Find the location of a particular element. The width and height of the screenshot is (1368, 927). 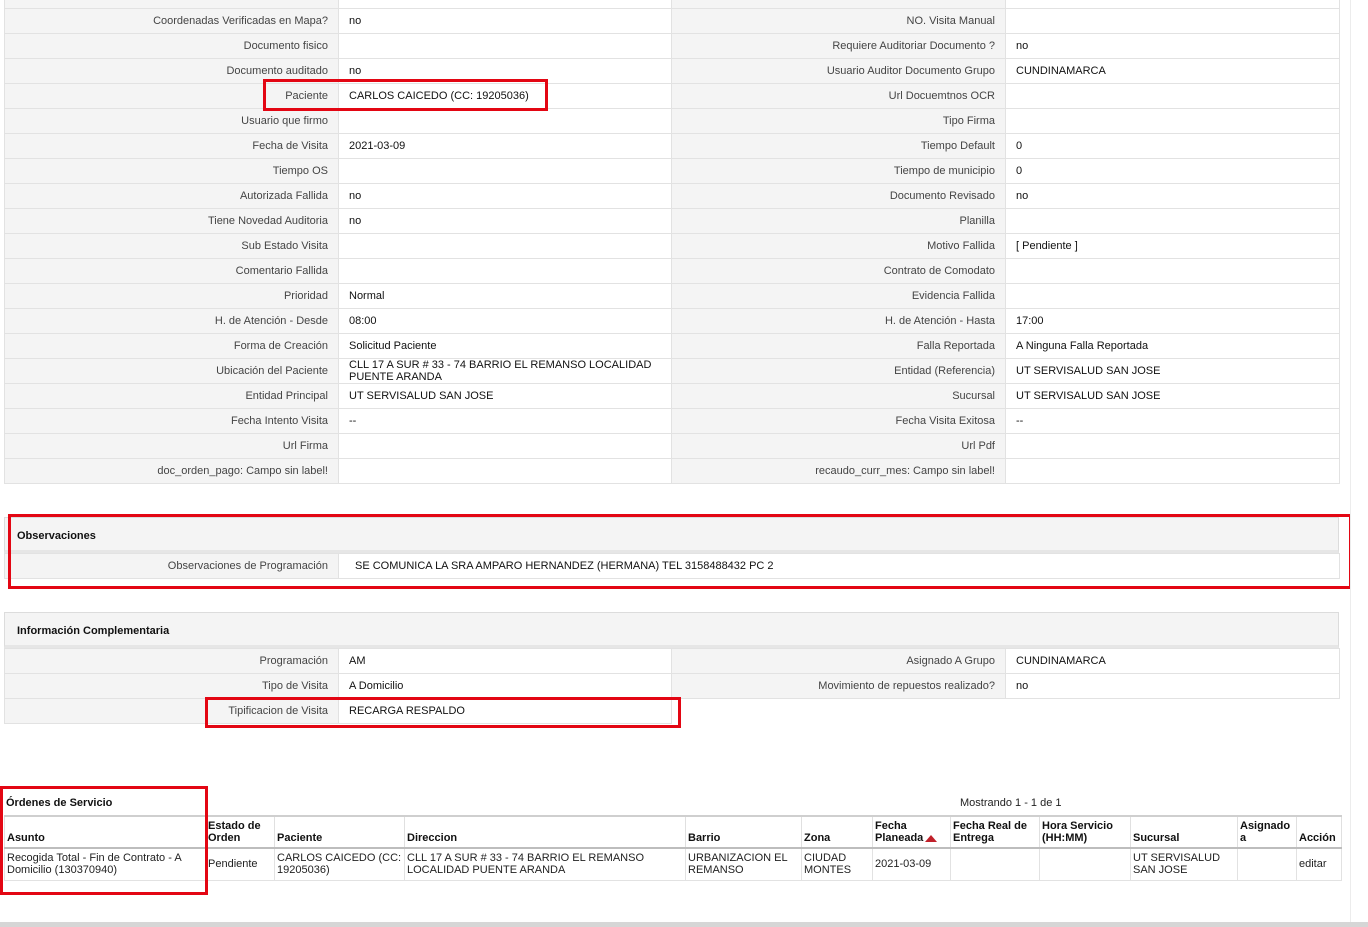

detail-label: Forma de Creación is located at coordinates (171, 346).